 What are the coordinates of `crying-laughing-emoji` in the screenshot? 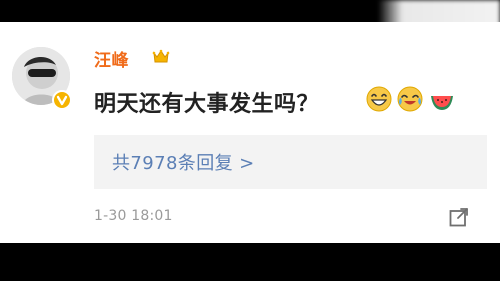 It's located at (410, 99).